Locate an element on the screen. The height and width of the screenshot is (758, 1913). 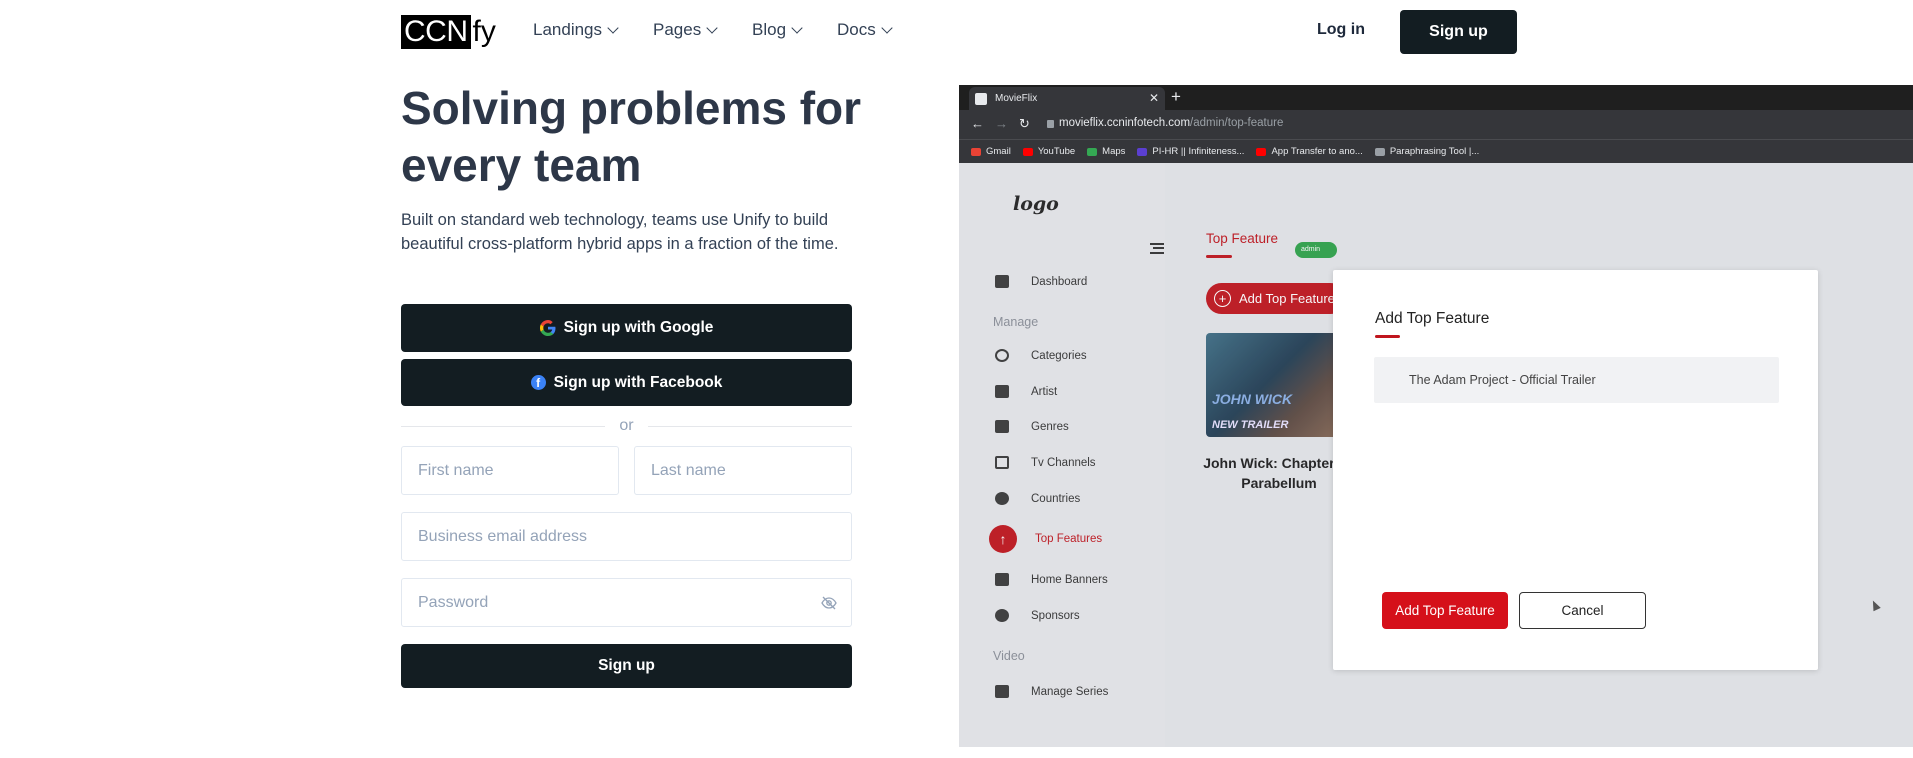
signup-nav-button: Sign up is located at coordinates (1458, 32).